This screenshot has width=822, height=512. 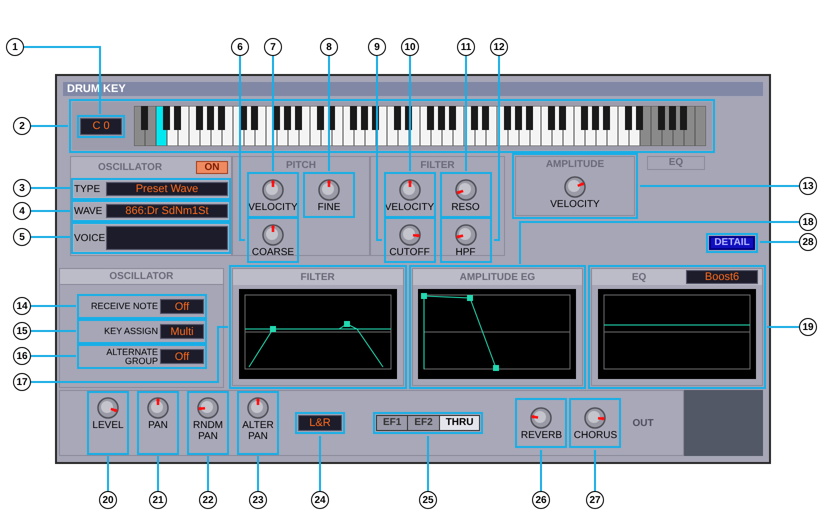 What do you see at coordinates (273, 47) in the screenshot?
I see `callout-number: 7` at bounding box center [273, 47].